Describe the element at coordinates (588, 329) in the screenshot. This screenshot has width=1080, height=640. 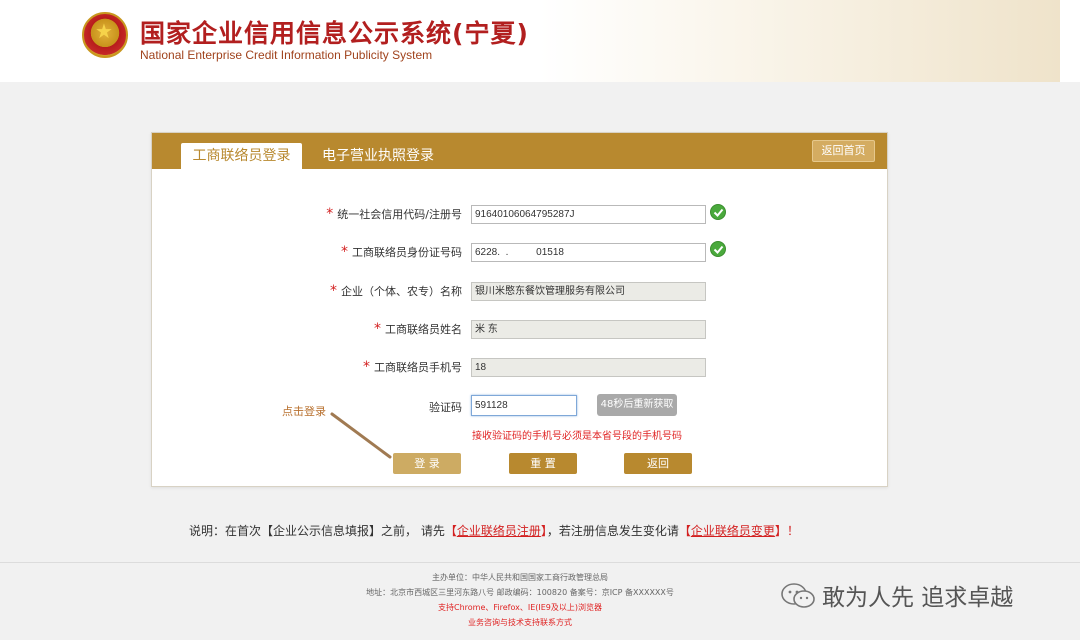
I see `contact-name-field: 米 东` at that location.